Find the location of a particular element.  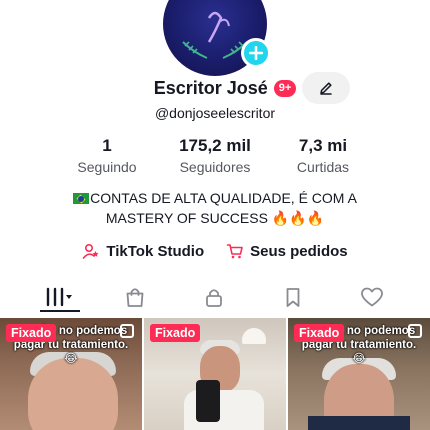

stat-following: 1 Seguindo is located at coordinates (107, 156).